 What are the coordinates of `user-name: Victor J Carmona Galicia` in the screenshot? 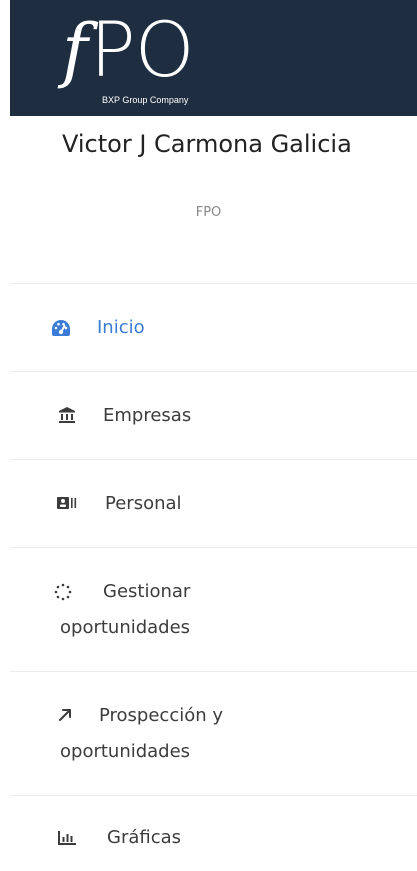 It's located at (207, 144).